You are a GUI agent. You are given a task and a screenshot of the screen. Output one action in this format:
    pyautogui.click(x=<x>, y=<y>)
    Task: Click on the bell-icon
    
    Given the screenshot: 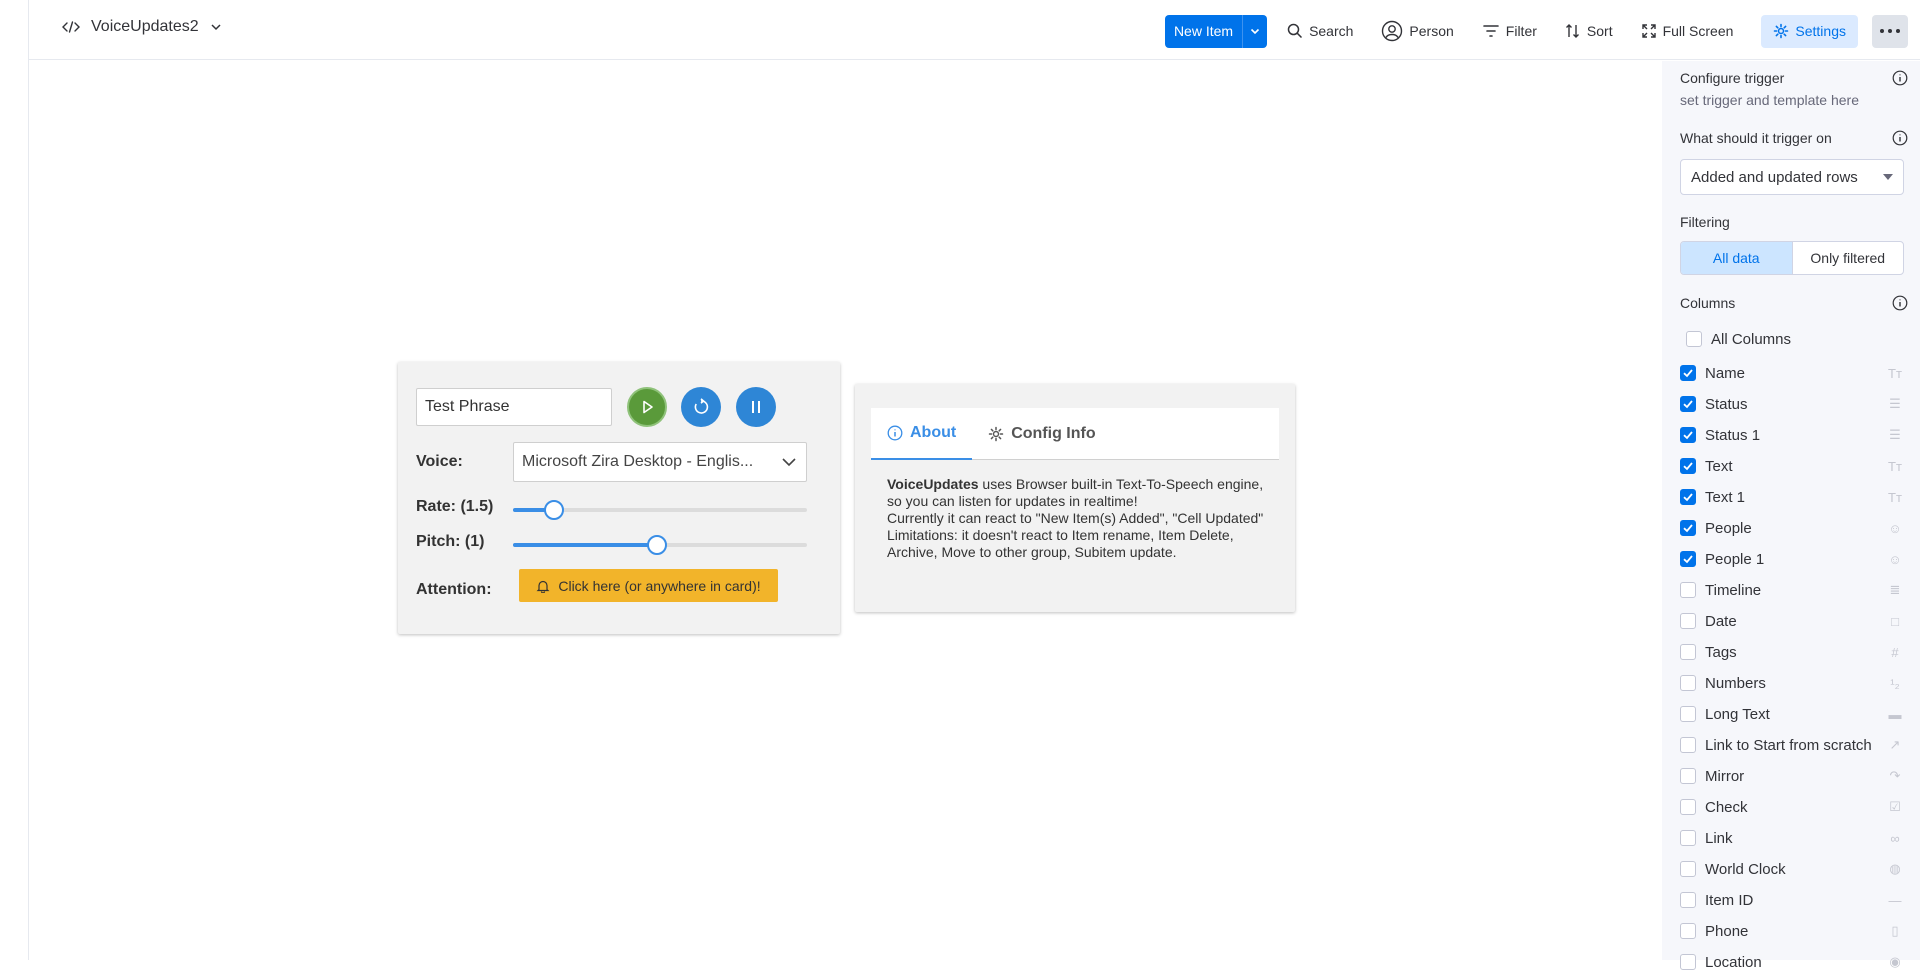 What is the action you would take?
    pyautogui.click(x=543, y=586)
    